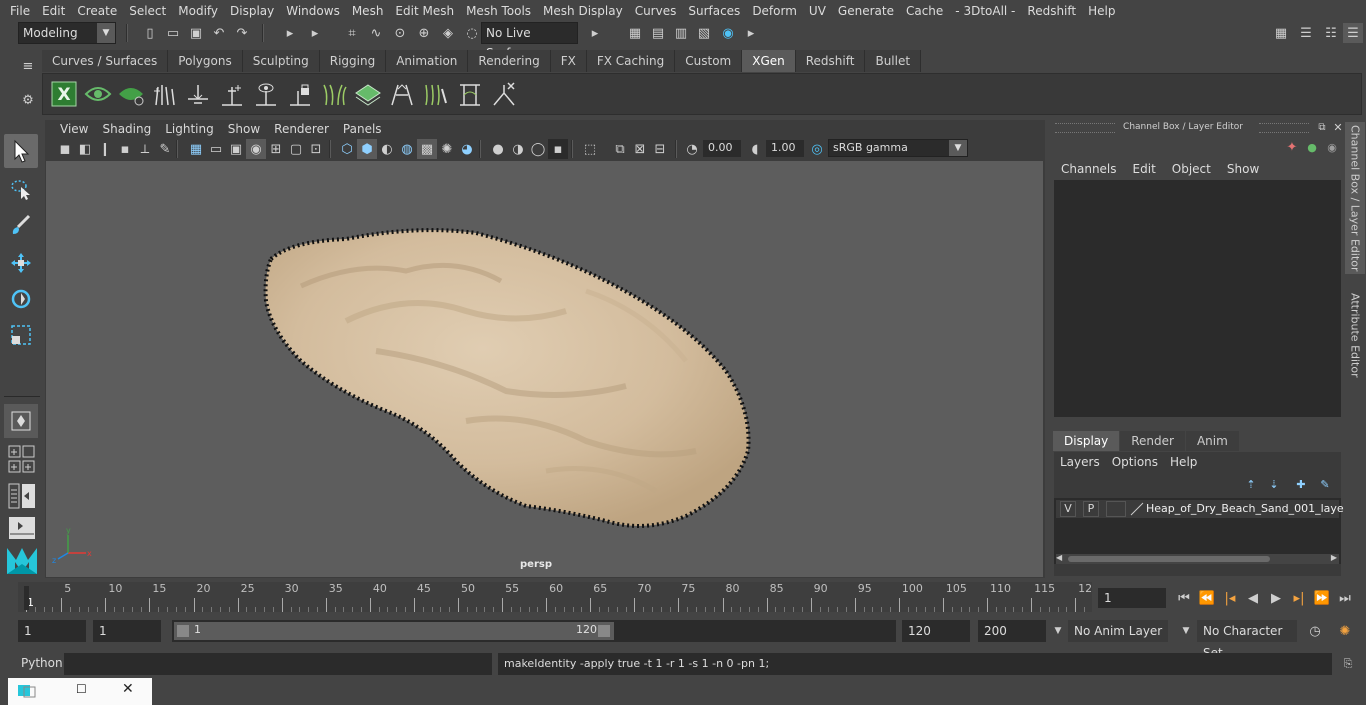 Image resolution: width=1366 pixels, height=705 pixels. I want to click on snap-view-icon: ⊕, so click(424, 33).